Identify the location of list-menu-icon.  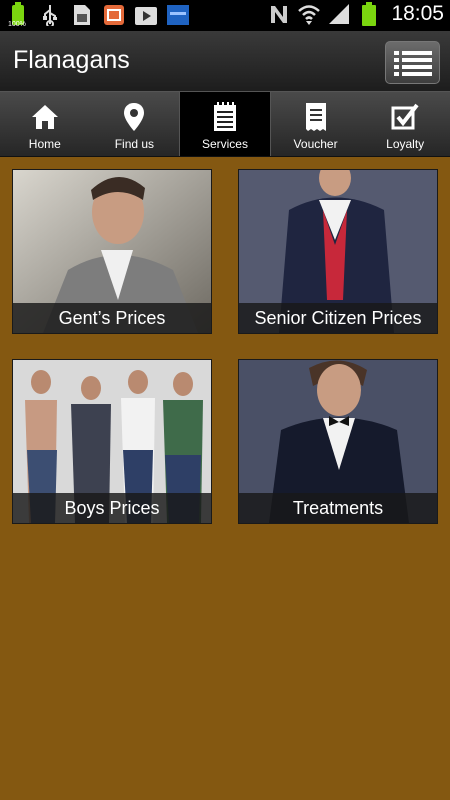
(412, 63).